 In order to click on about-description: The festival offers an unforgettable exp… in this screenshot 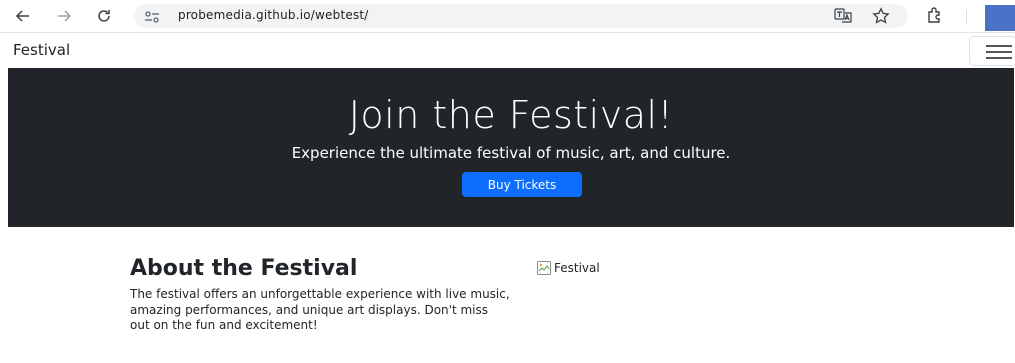, I will do `click(320, 309)`.